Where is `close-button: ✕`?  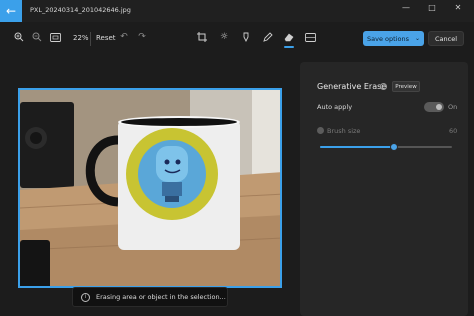
close-button: ✕ is located at coordinates (458, 7).